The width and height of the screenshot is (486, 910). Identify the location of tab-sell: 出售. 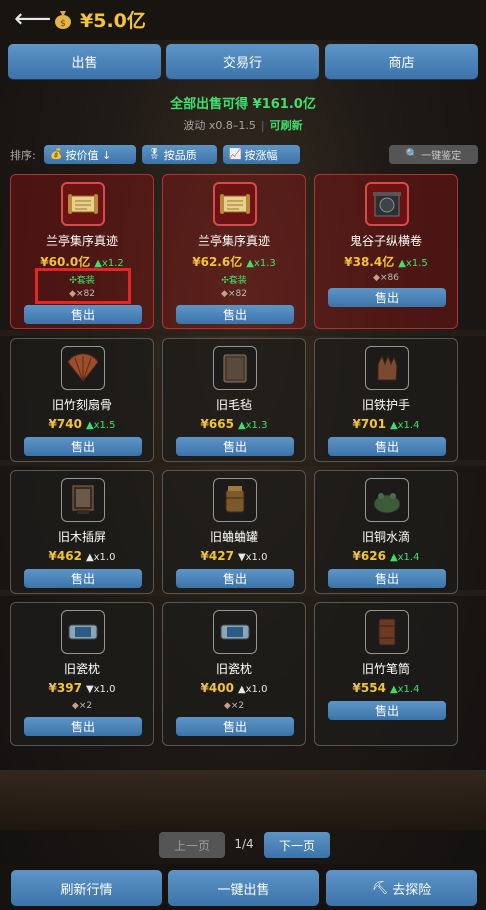
(84, 61).